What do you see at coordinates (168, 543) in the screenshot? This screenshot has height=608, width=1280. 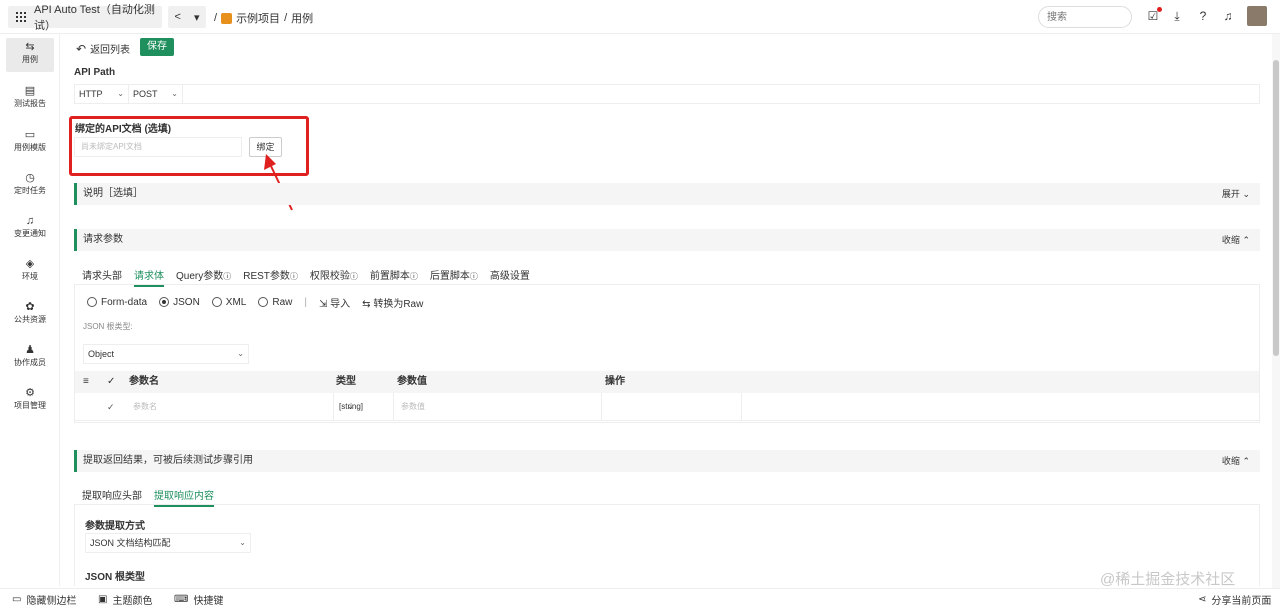 I see `extract-method-select: JSON 文档结构匹配 ⌄` at bounding box center [168, 543].